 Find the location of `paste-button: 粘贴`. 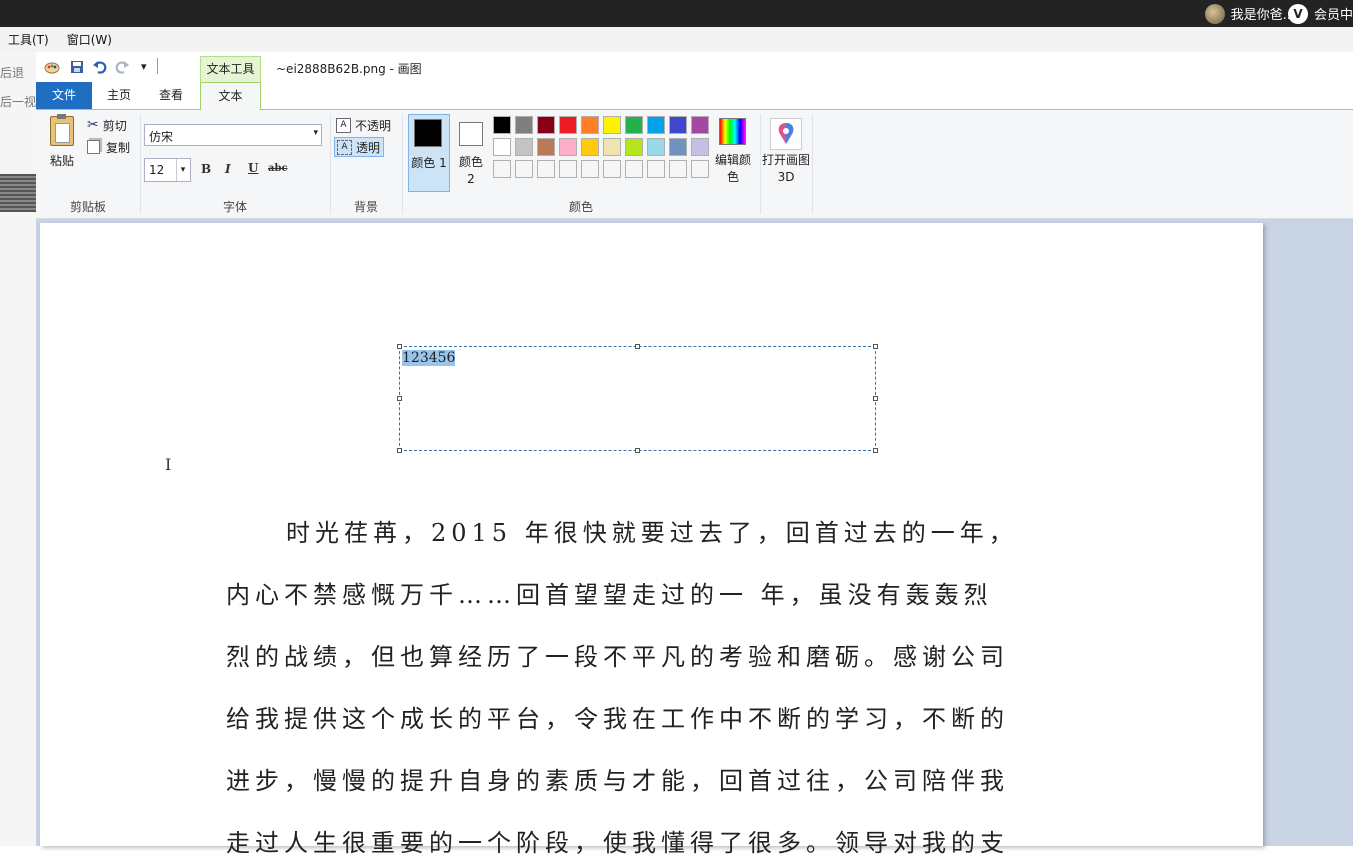

paste-button: 粘贴 is located at coordinates (62, 142).